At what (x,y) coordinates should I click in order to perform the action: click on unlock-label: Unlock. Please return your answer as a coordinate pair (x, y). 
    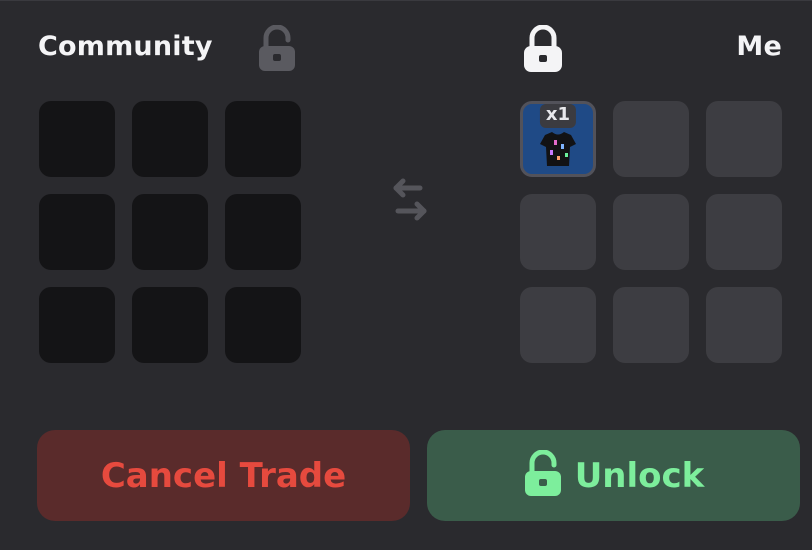
    Looking at the image, I should click on (639, 475).